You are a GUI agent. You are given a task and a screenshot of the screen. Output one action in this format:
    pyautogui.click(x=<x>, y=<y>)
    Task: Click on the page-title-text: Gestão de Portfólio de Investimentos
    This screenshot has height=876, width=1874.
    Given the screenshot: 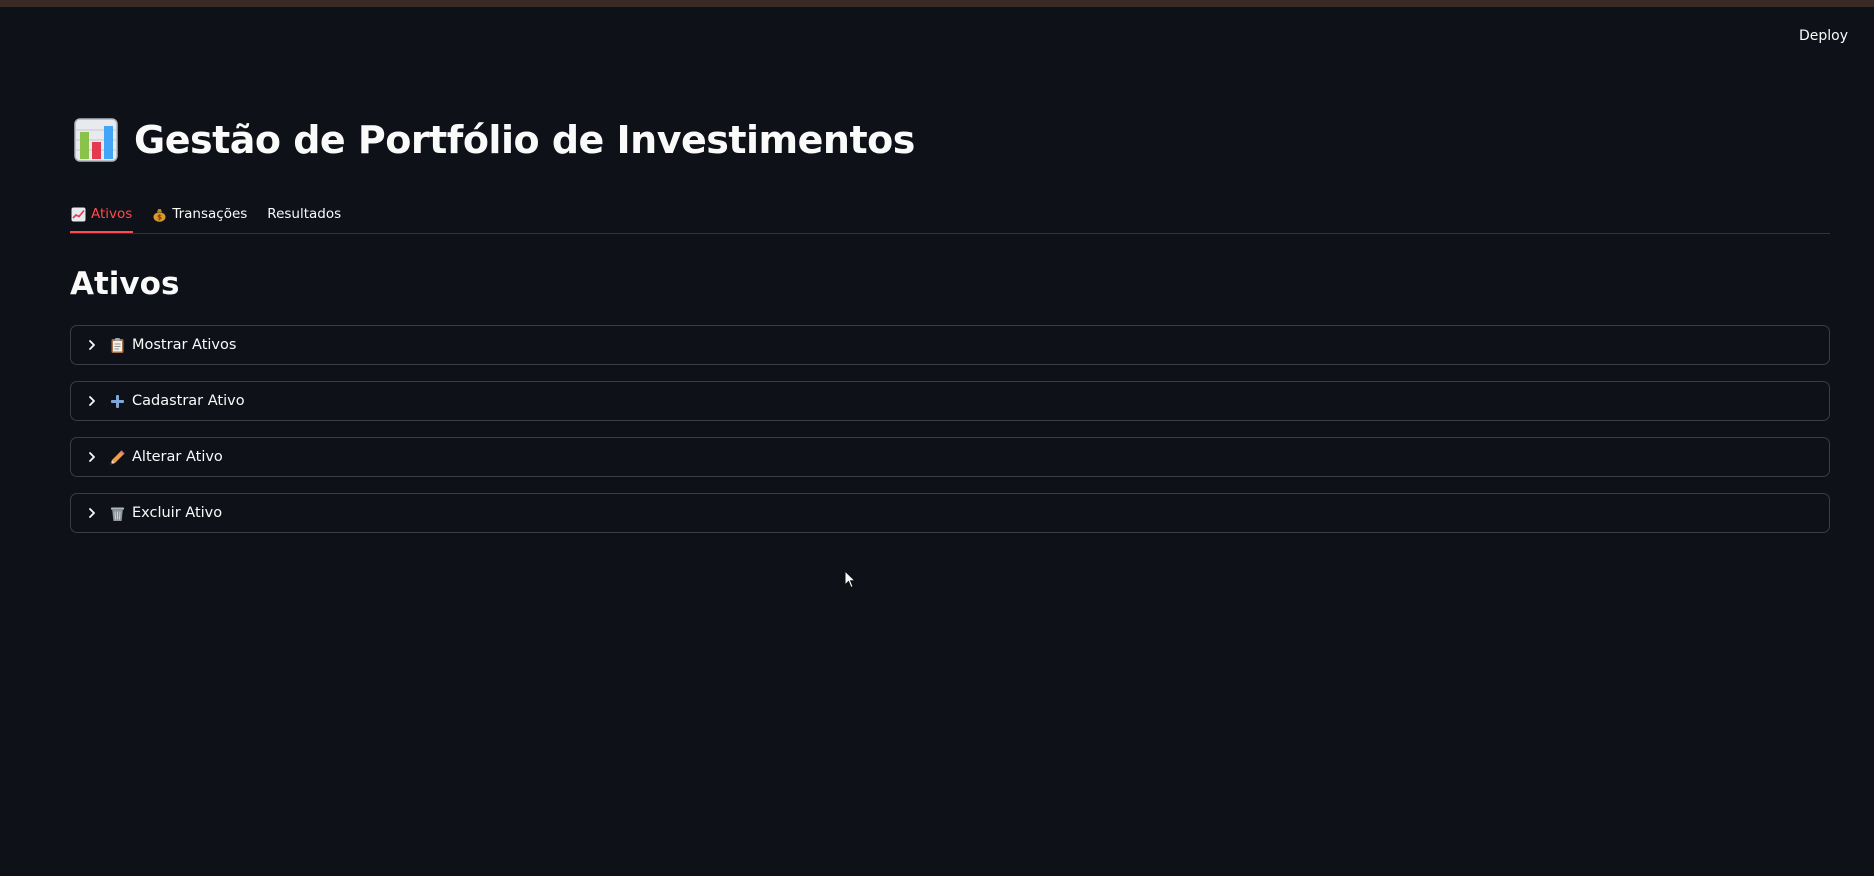 What is the action you would take?
    pyautogui.click(x=524, y=140)
    